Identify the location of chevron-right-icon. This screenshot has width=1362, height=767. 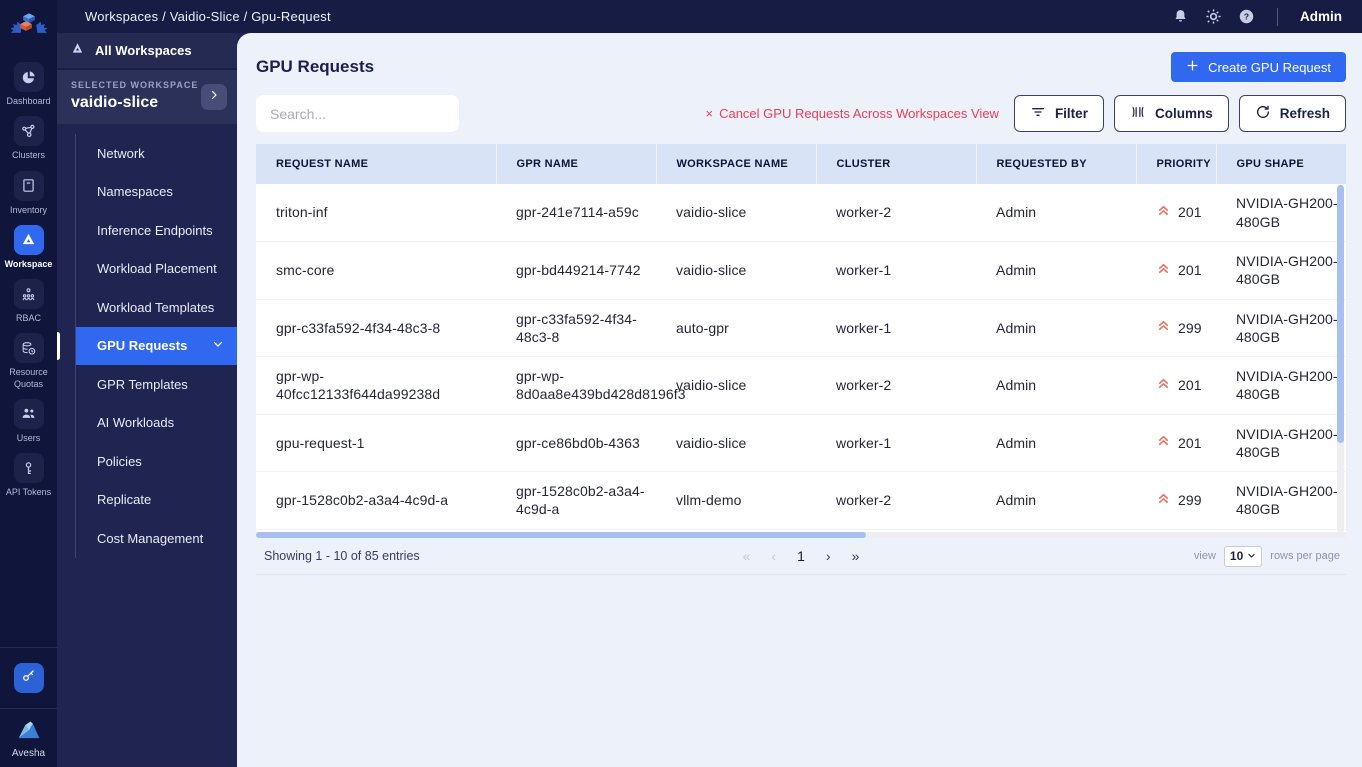
(214, 97).